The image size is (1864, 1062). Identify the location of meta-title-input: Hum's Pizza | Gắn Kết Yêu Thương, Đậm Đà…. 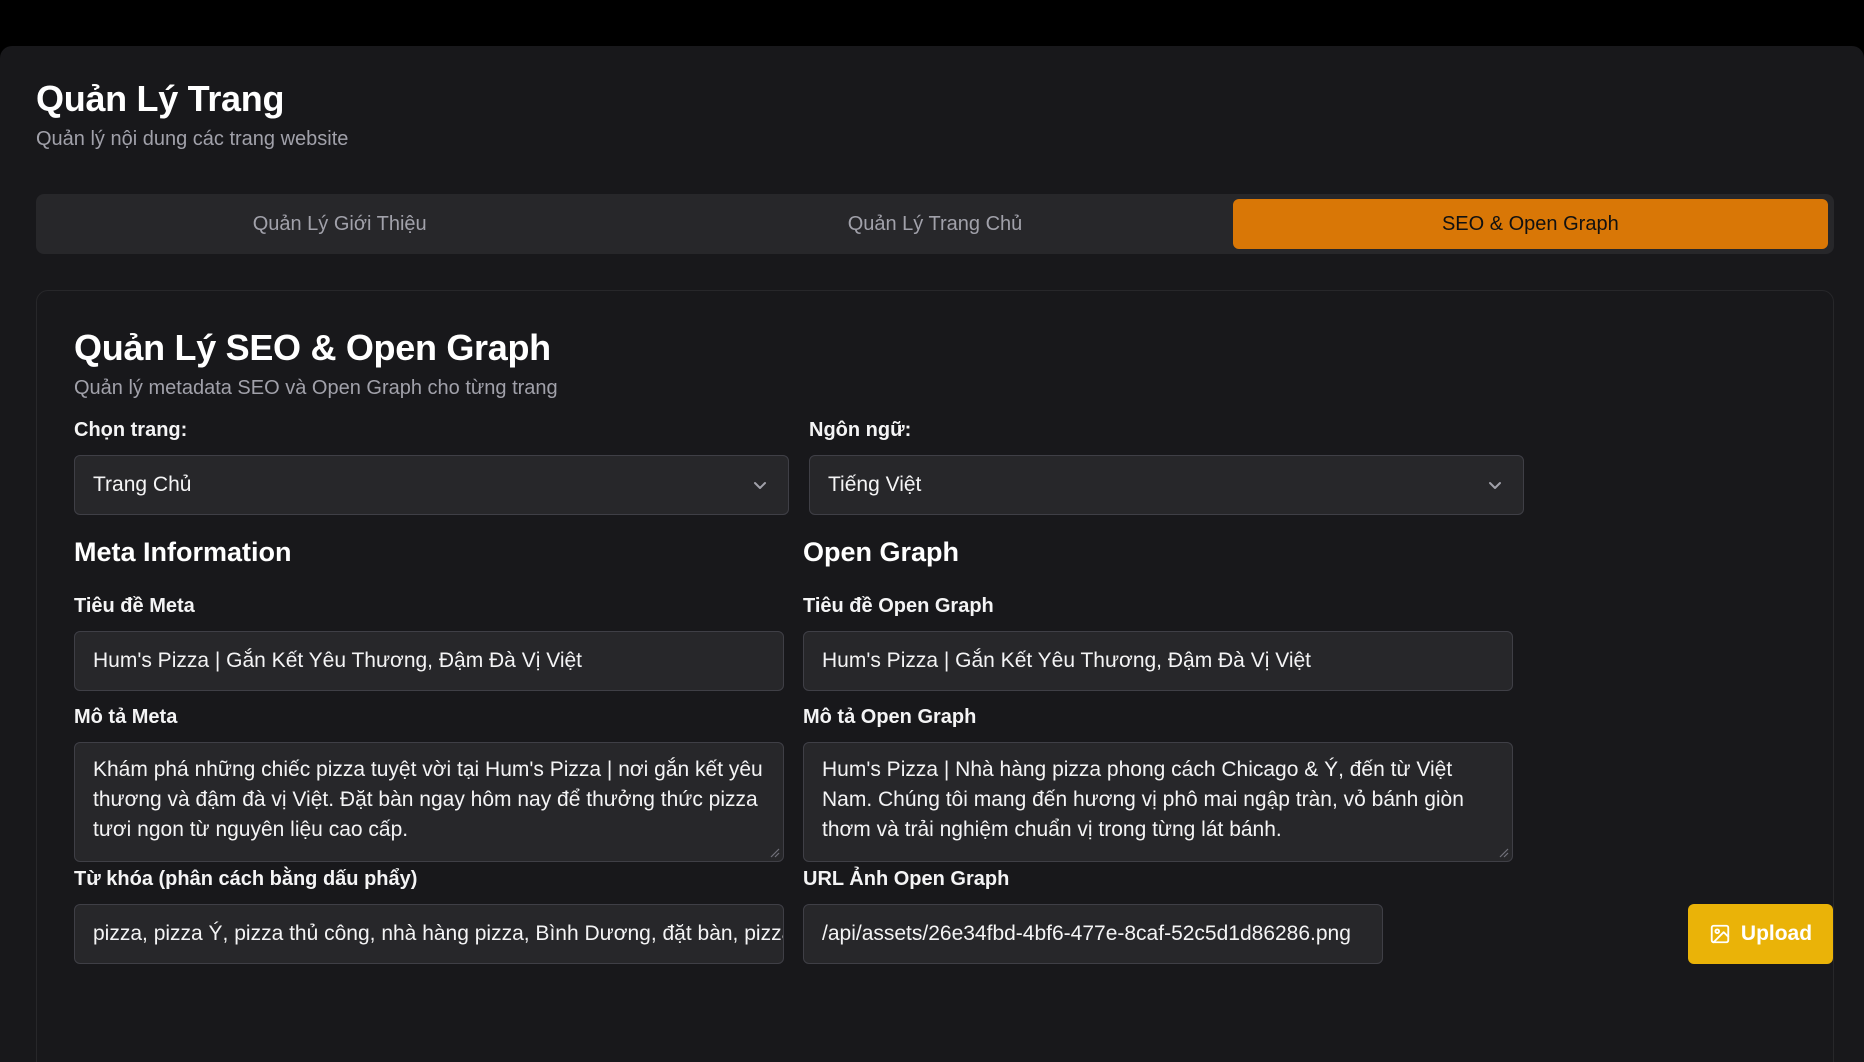
(429, 661).